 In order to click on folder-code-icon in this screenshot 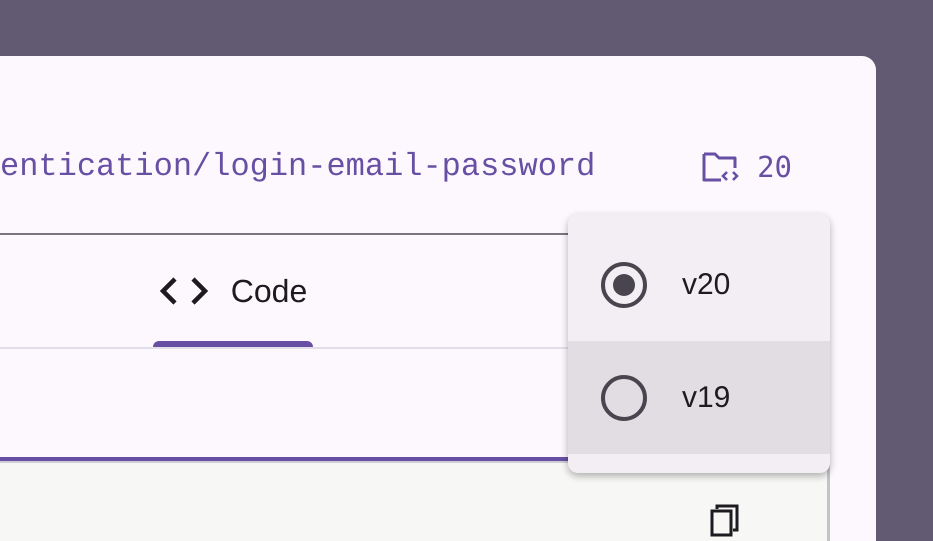, I will do `click(720, 167)`.